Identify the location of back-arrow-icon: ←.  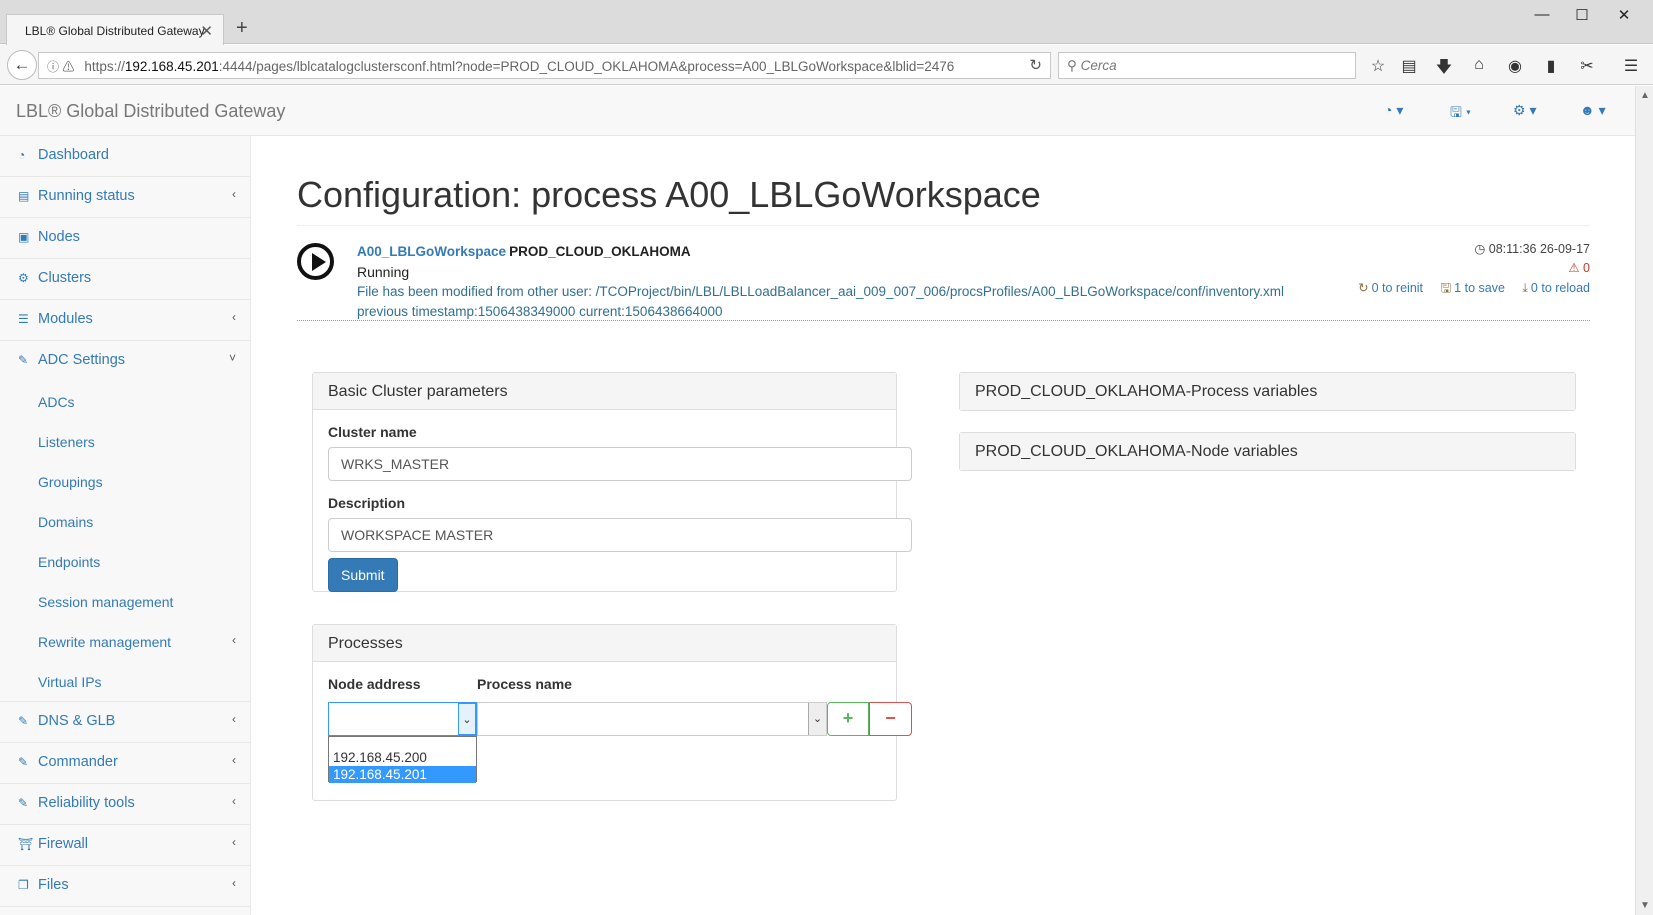
(22, 65).